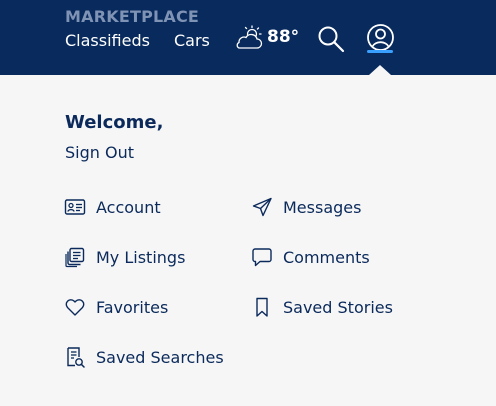 The image size is (496, 406). I want to click on search-icon, so click(331, 41).